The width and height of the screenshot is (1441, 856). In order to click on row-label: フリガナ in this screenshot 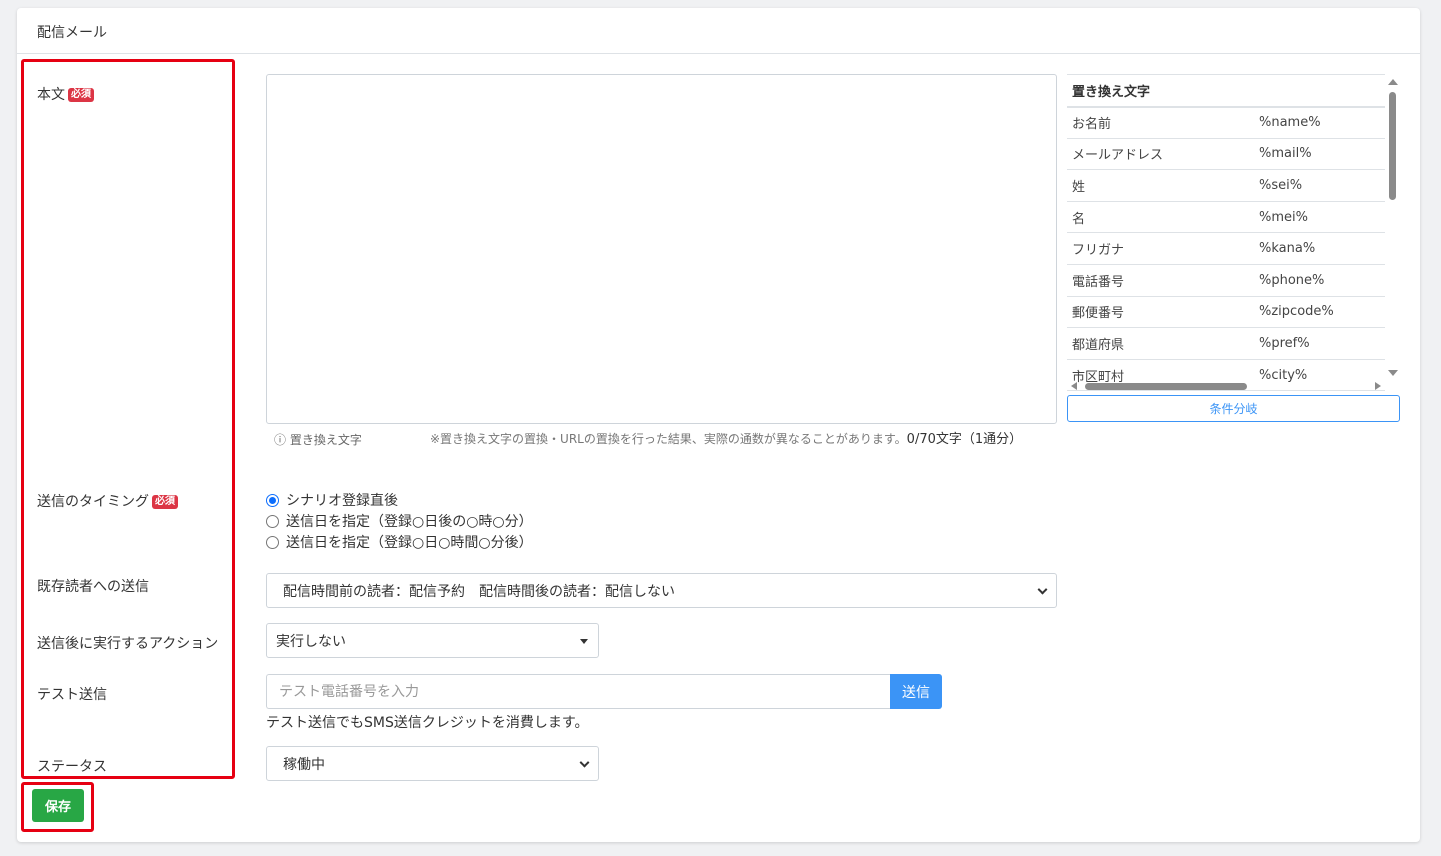, I will do `click(1160, 248)`.